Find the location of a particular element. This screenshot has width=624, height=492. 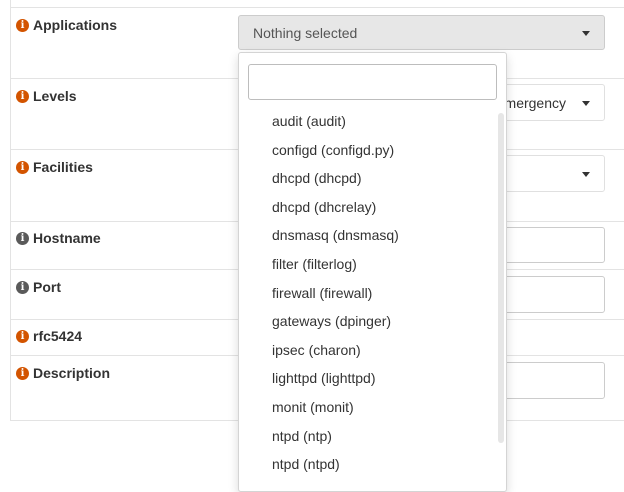

rfc5424-label: i rfc5424 is located at coordinates (49, 336).